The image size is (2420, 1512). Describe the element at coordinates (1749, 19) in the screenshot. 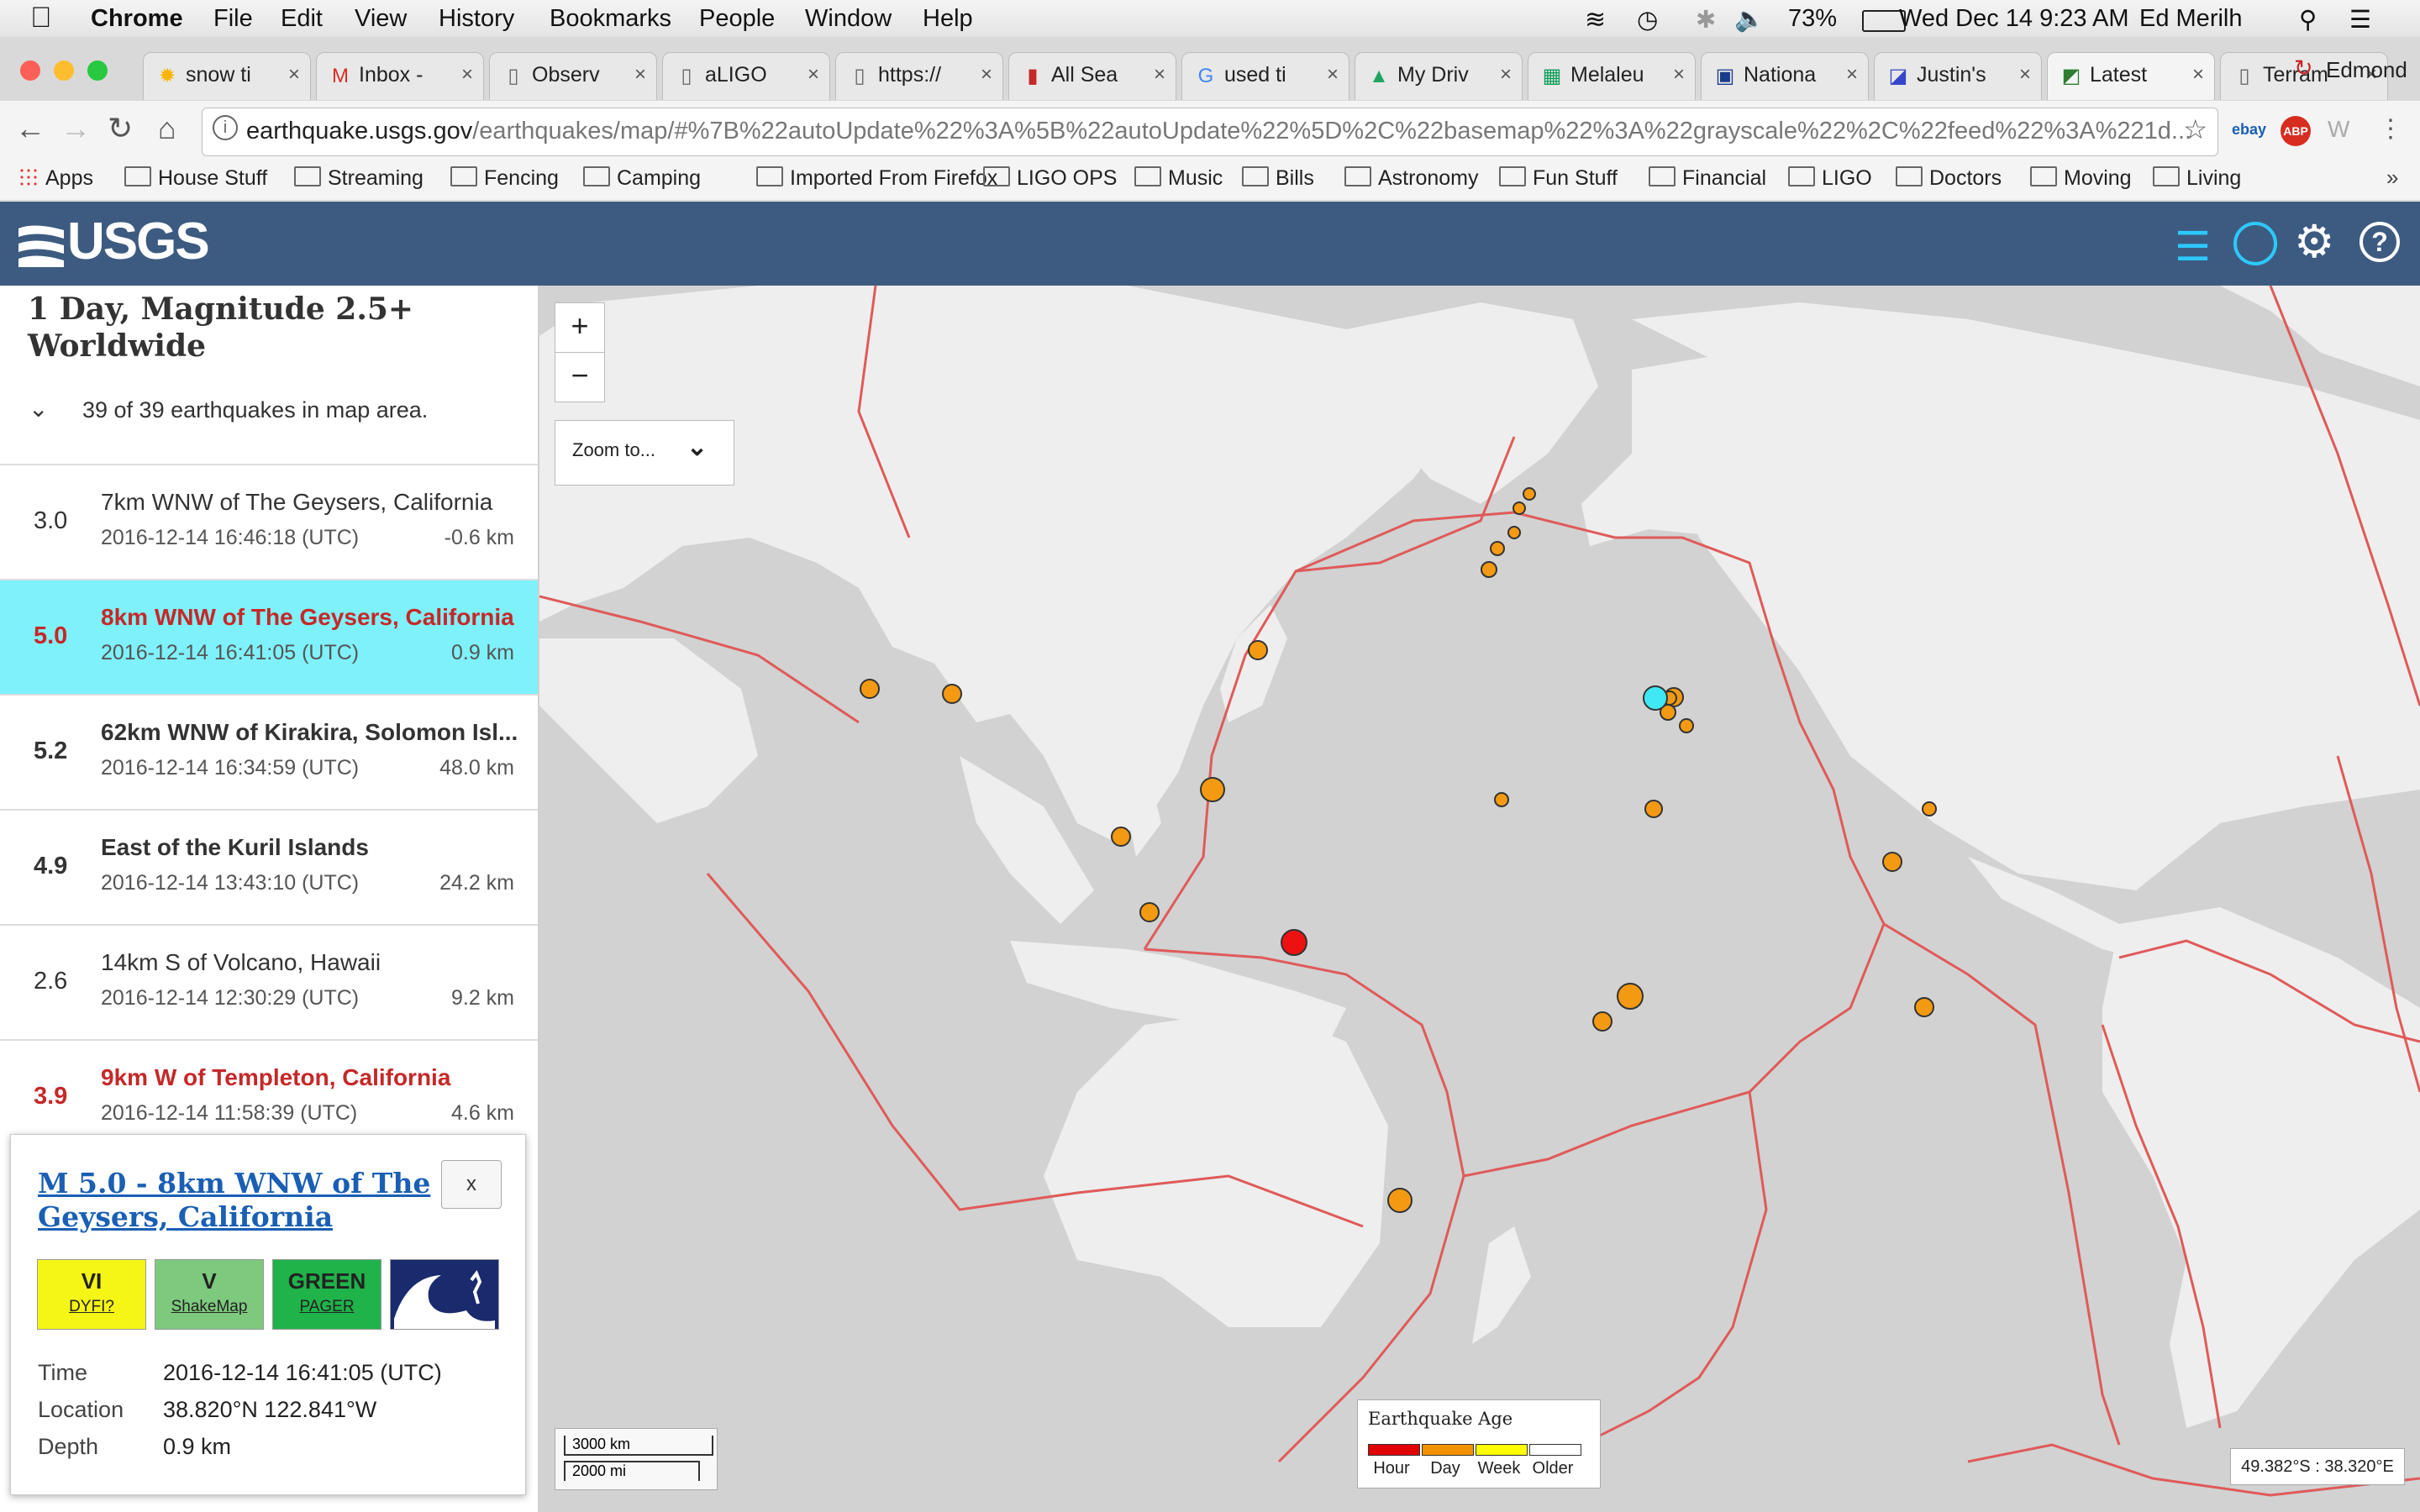

I see `volume-icon: 🔈` at that location.